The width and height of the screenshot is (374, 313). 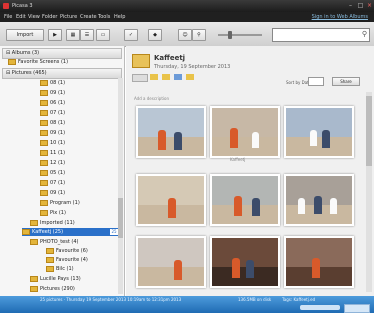 What do you see at coordinates (43, 62) in the screenshot?
I see `favorites-label: Favorite Screens (1)` at bounding box center [43, 62].